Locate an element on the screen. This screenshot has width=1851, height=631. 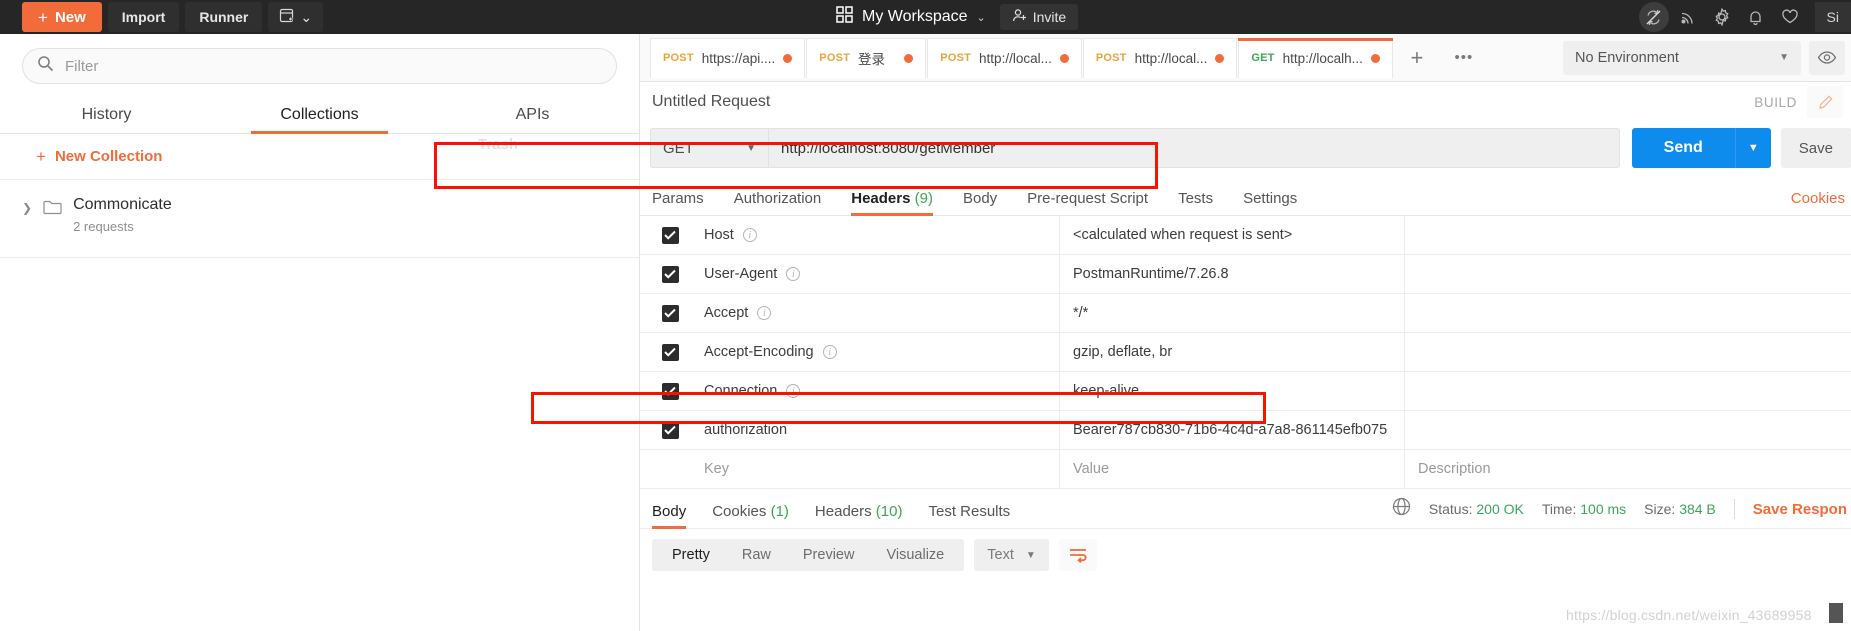
eye-icon is located at coordinates (1827, 57).